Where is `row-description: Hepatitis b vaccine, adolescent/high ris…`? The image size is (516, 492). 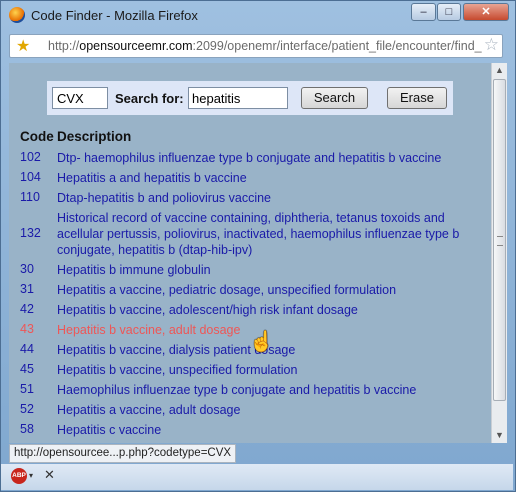 row-description: Hepatitis b vaccine, adolescent/high ris… is located at coordinates (267, 310).